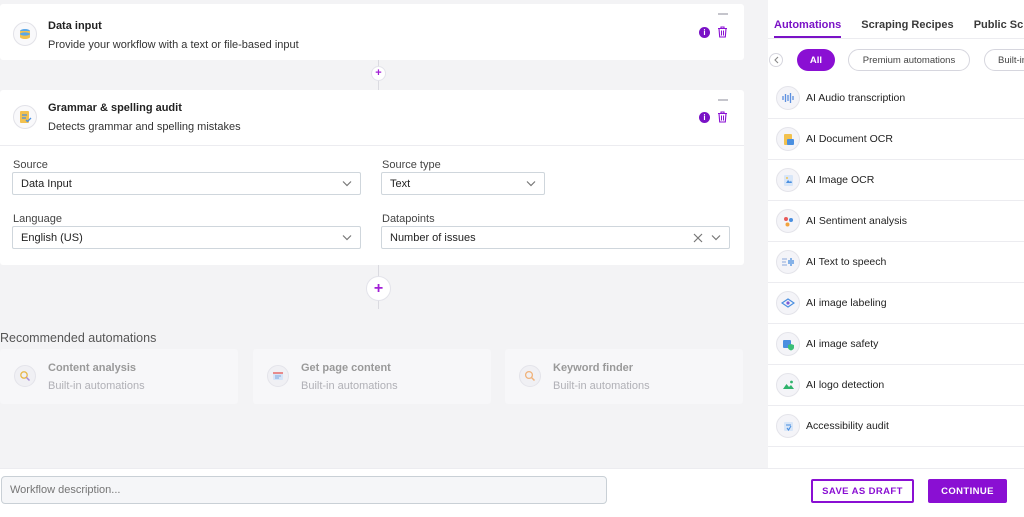 The image size is (1024, 517). What do you see at coordinates (776, 60) in the screenshot?
I see `chevron-left-icon` at bounding box center [776, 60].